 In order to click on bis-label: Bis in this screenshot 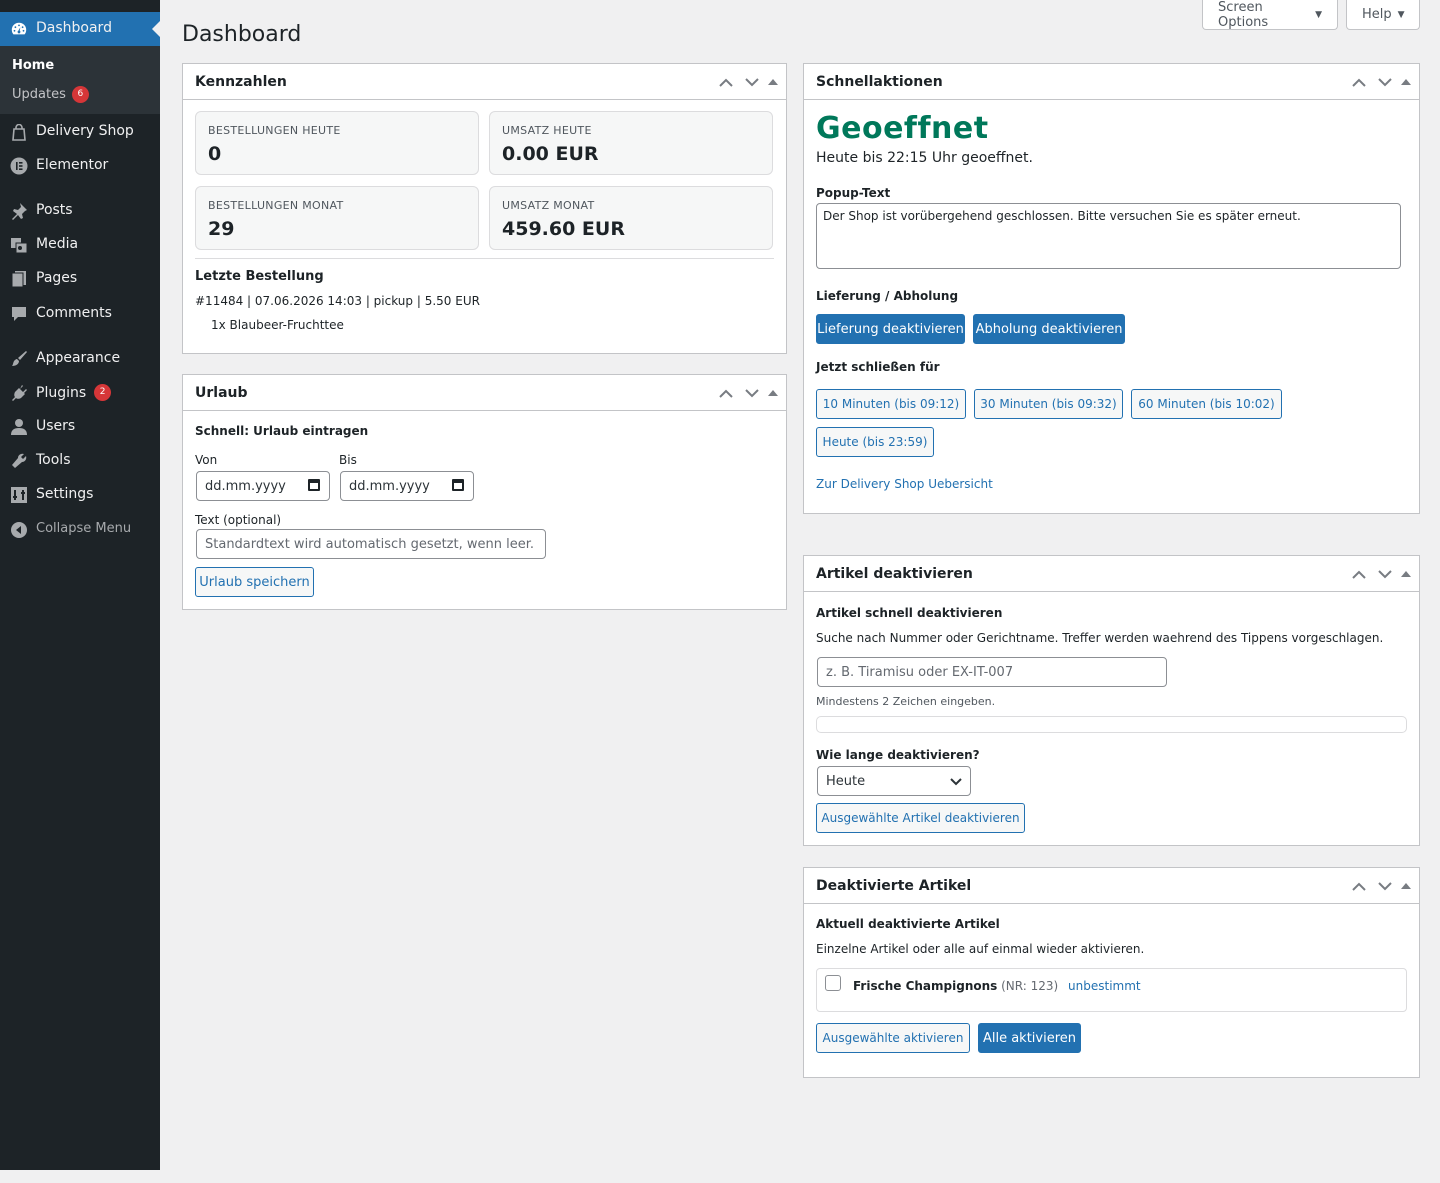, I will do `click(348, 460)`.